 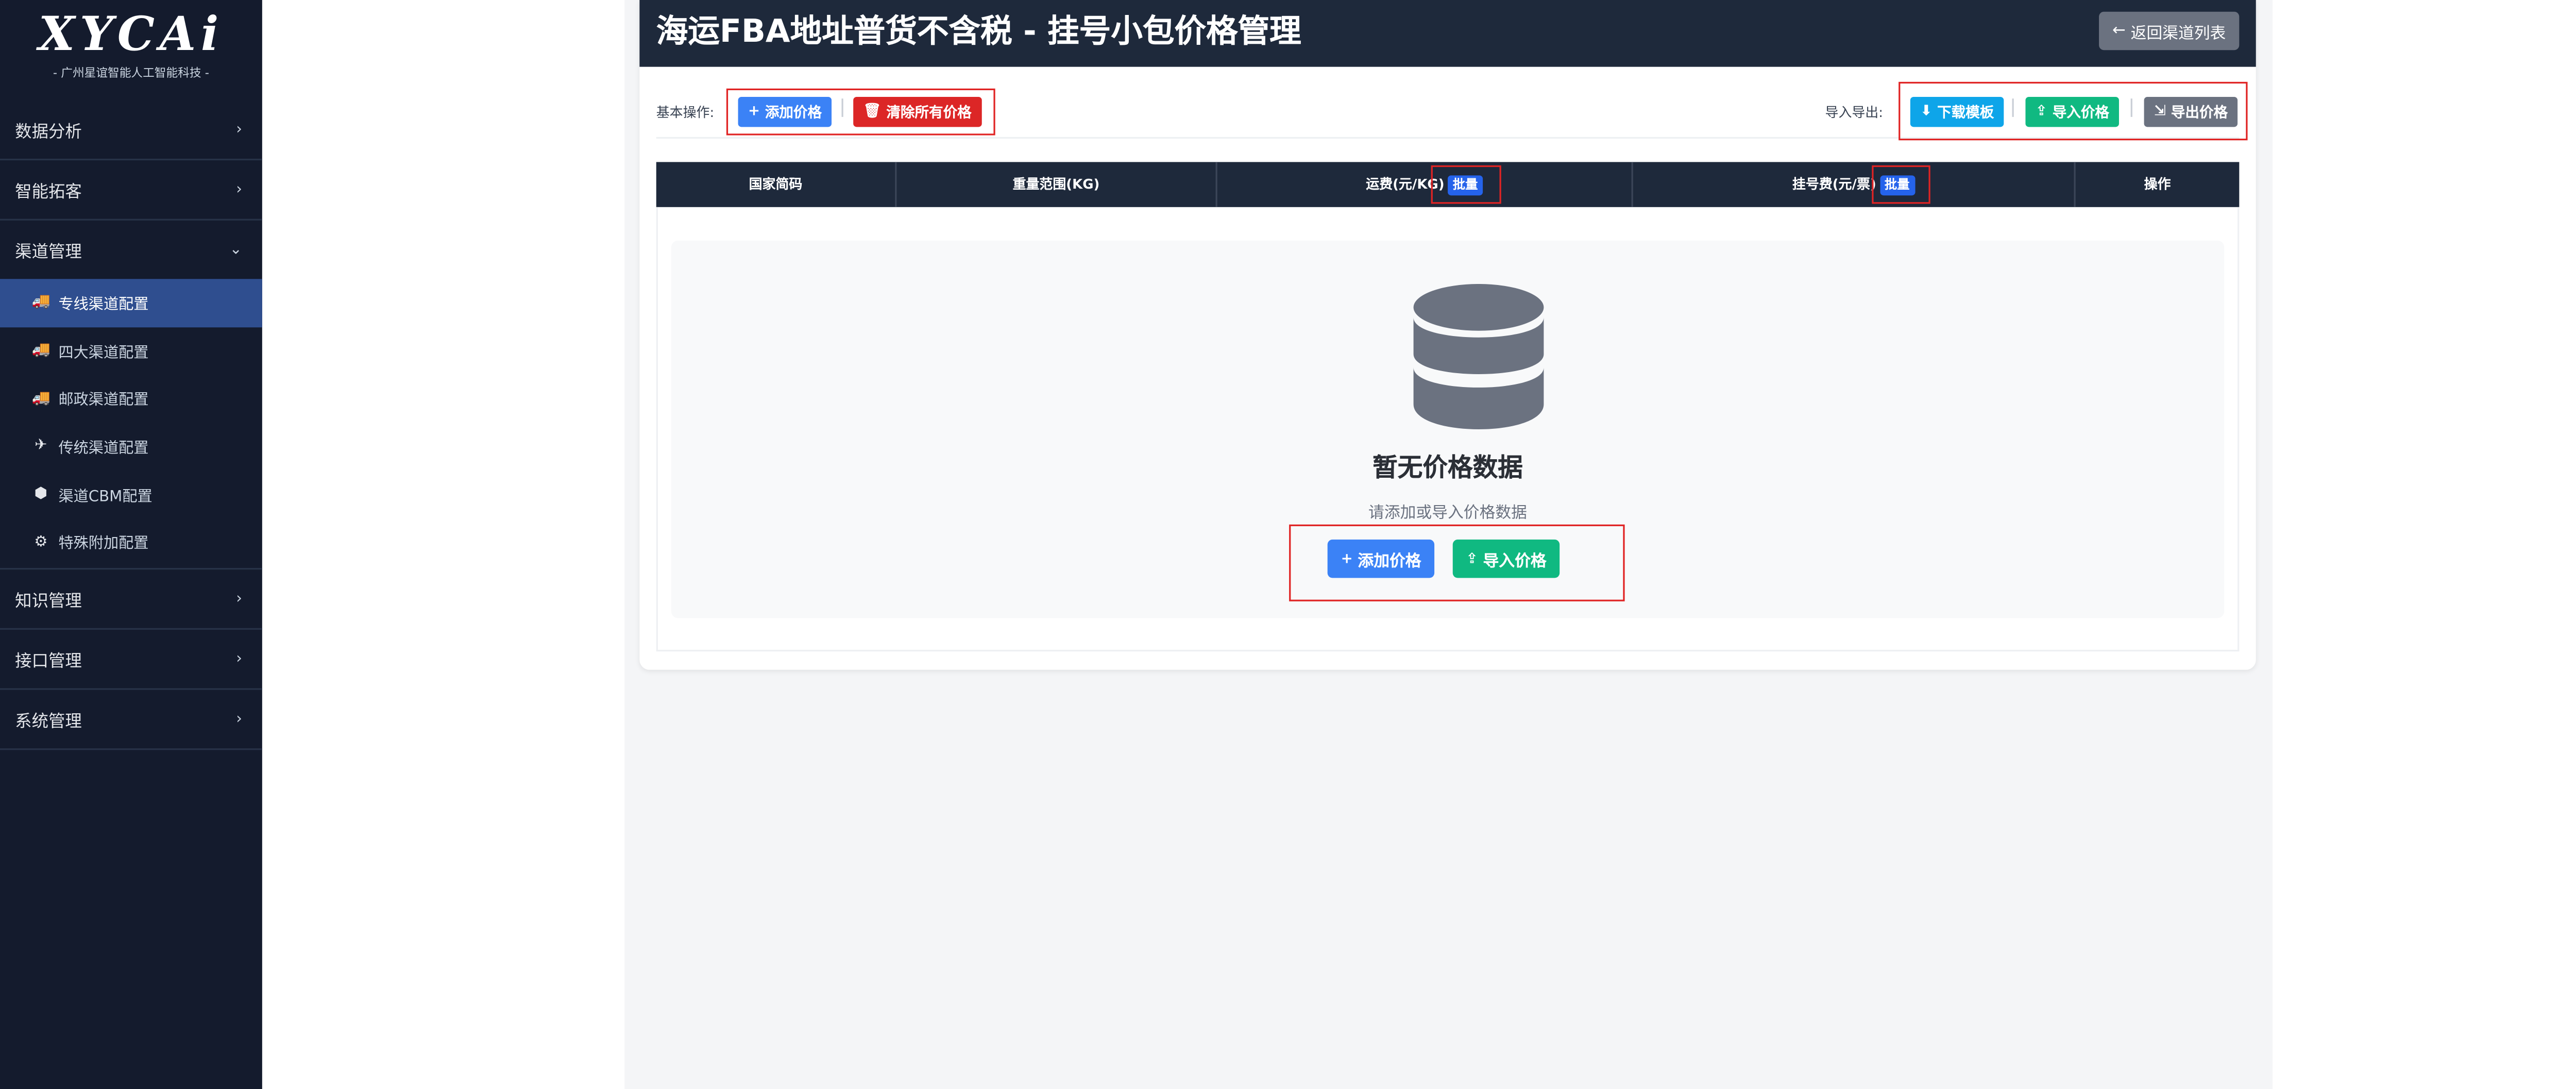 I want to click on cube-icon: ⬢, so click(x=41, y=494).